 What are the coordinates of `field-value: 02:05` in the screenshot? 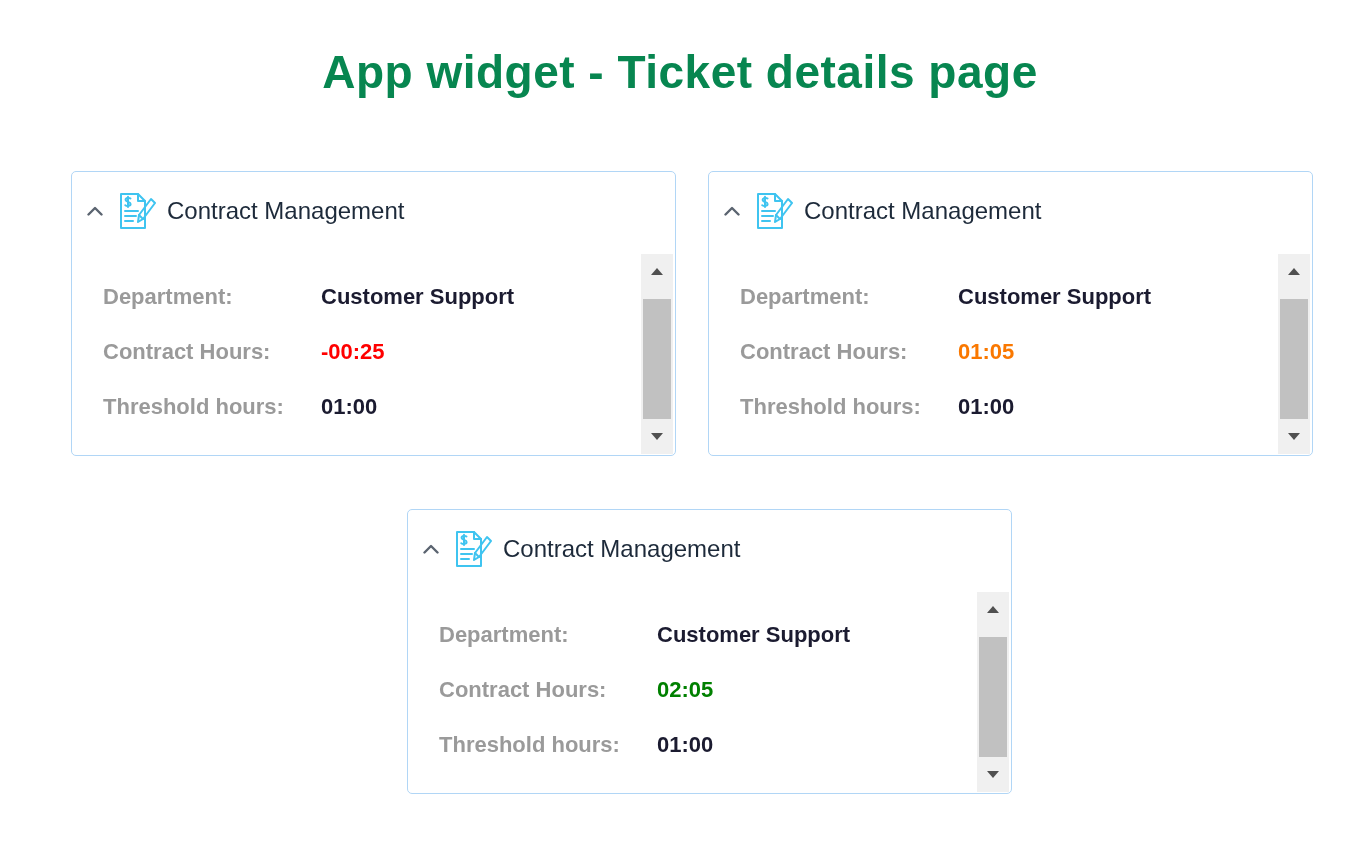 It's located at (685, 689).